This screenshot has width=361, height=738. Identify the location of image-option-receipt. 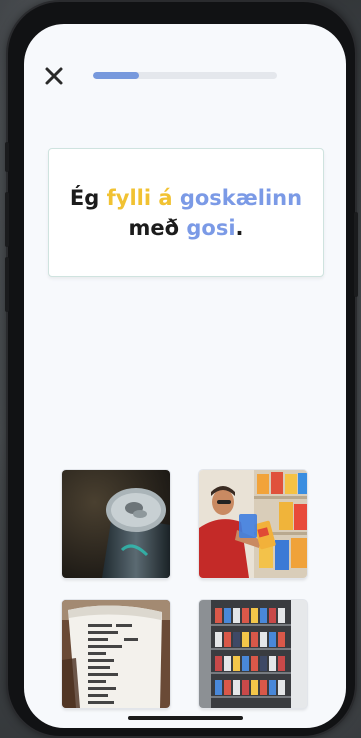
(116, 654).